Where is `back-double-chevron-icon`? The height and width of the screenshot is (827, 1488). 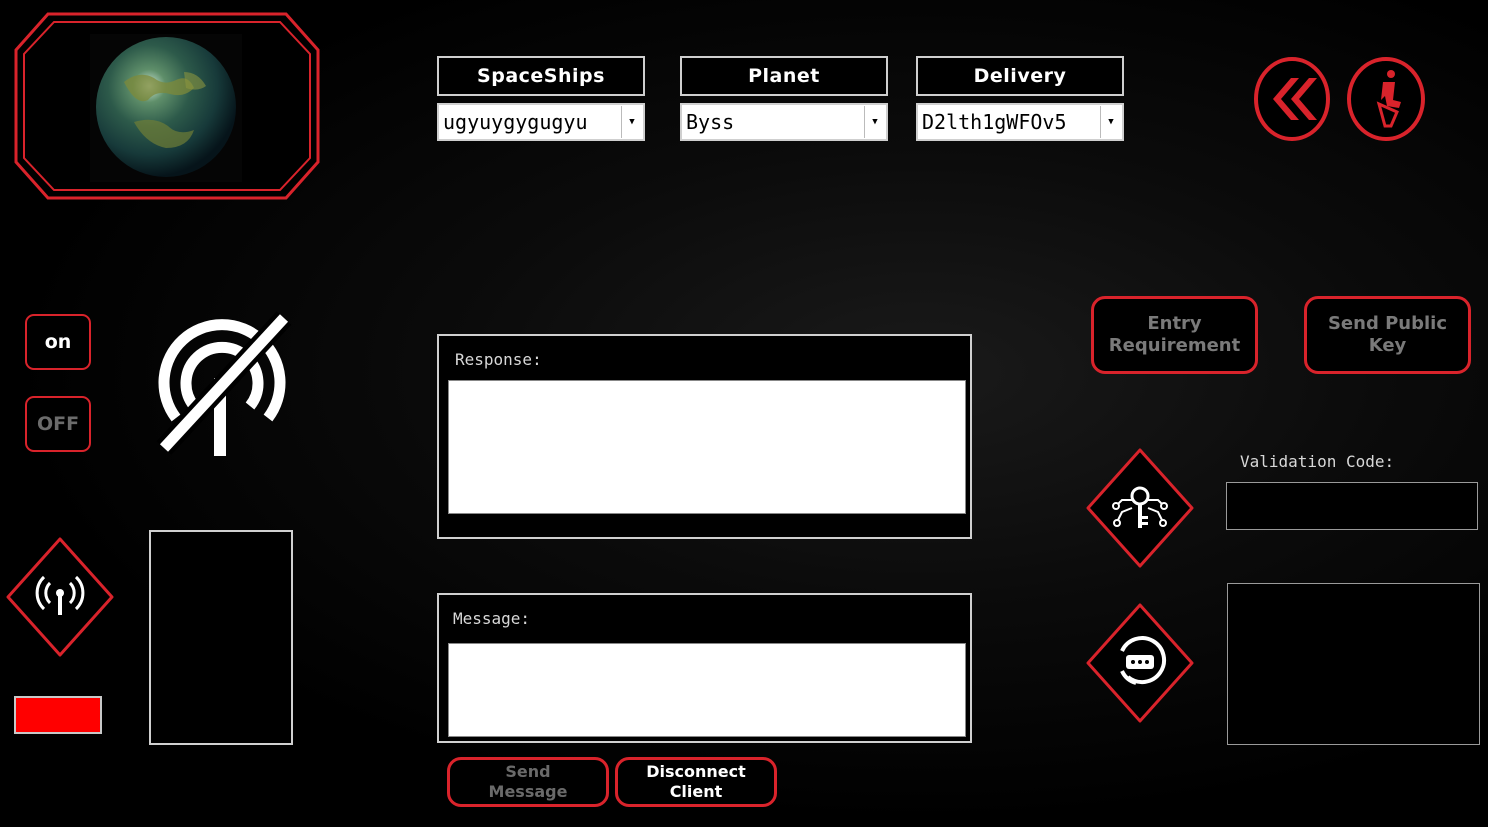
back-double-chevron-icon is located at coordinates (1292, 99).